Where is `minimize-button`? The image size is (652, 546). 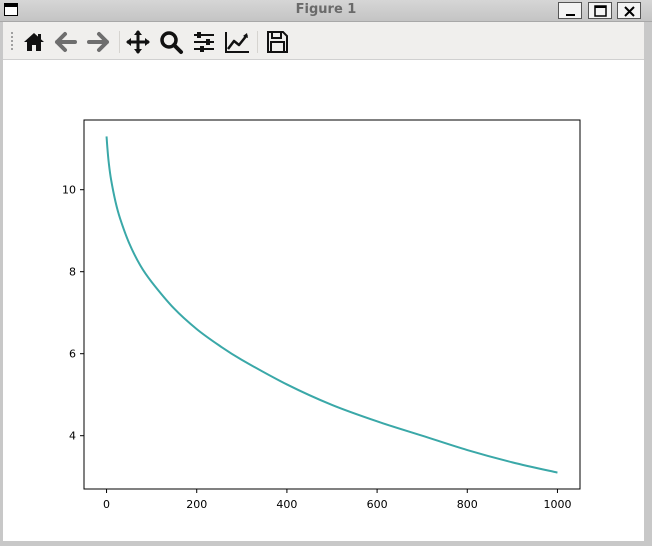 minimize-button is located at coordinates (570, 10).